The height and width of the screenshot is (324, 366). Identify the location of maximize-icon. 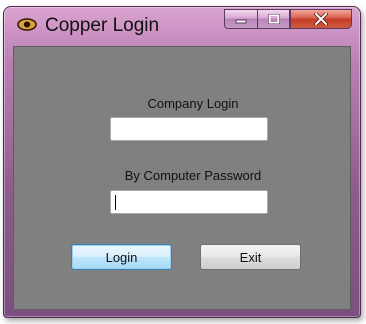
(273, 19).